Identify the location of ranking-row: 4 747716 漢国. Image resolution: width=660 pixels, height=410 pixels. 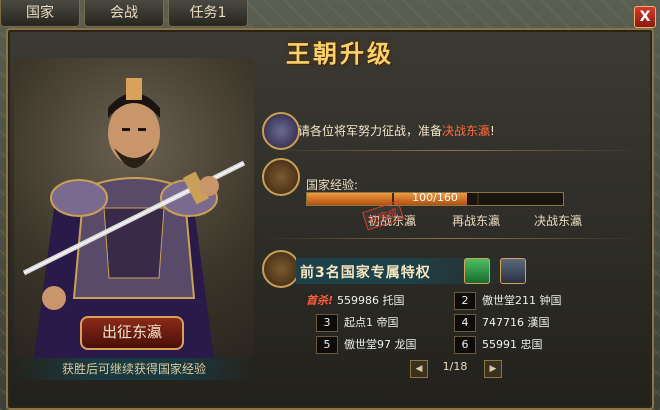
(502, 323).